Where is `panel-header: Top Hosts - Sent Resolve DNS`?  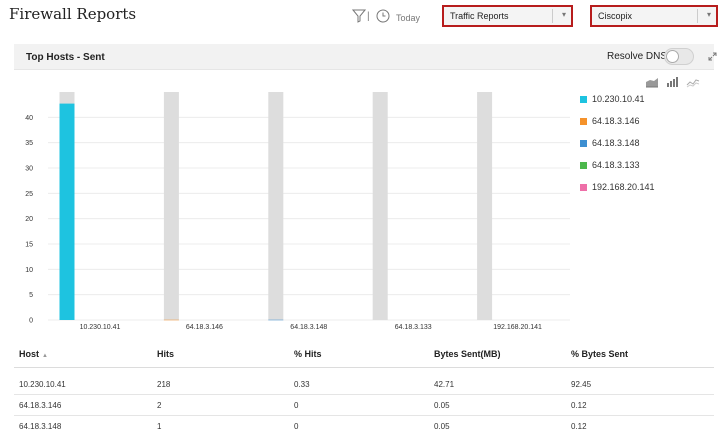 panel-header: Top Hosts - Sent Resolve DNS is located at coordinates (365, 57).